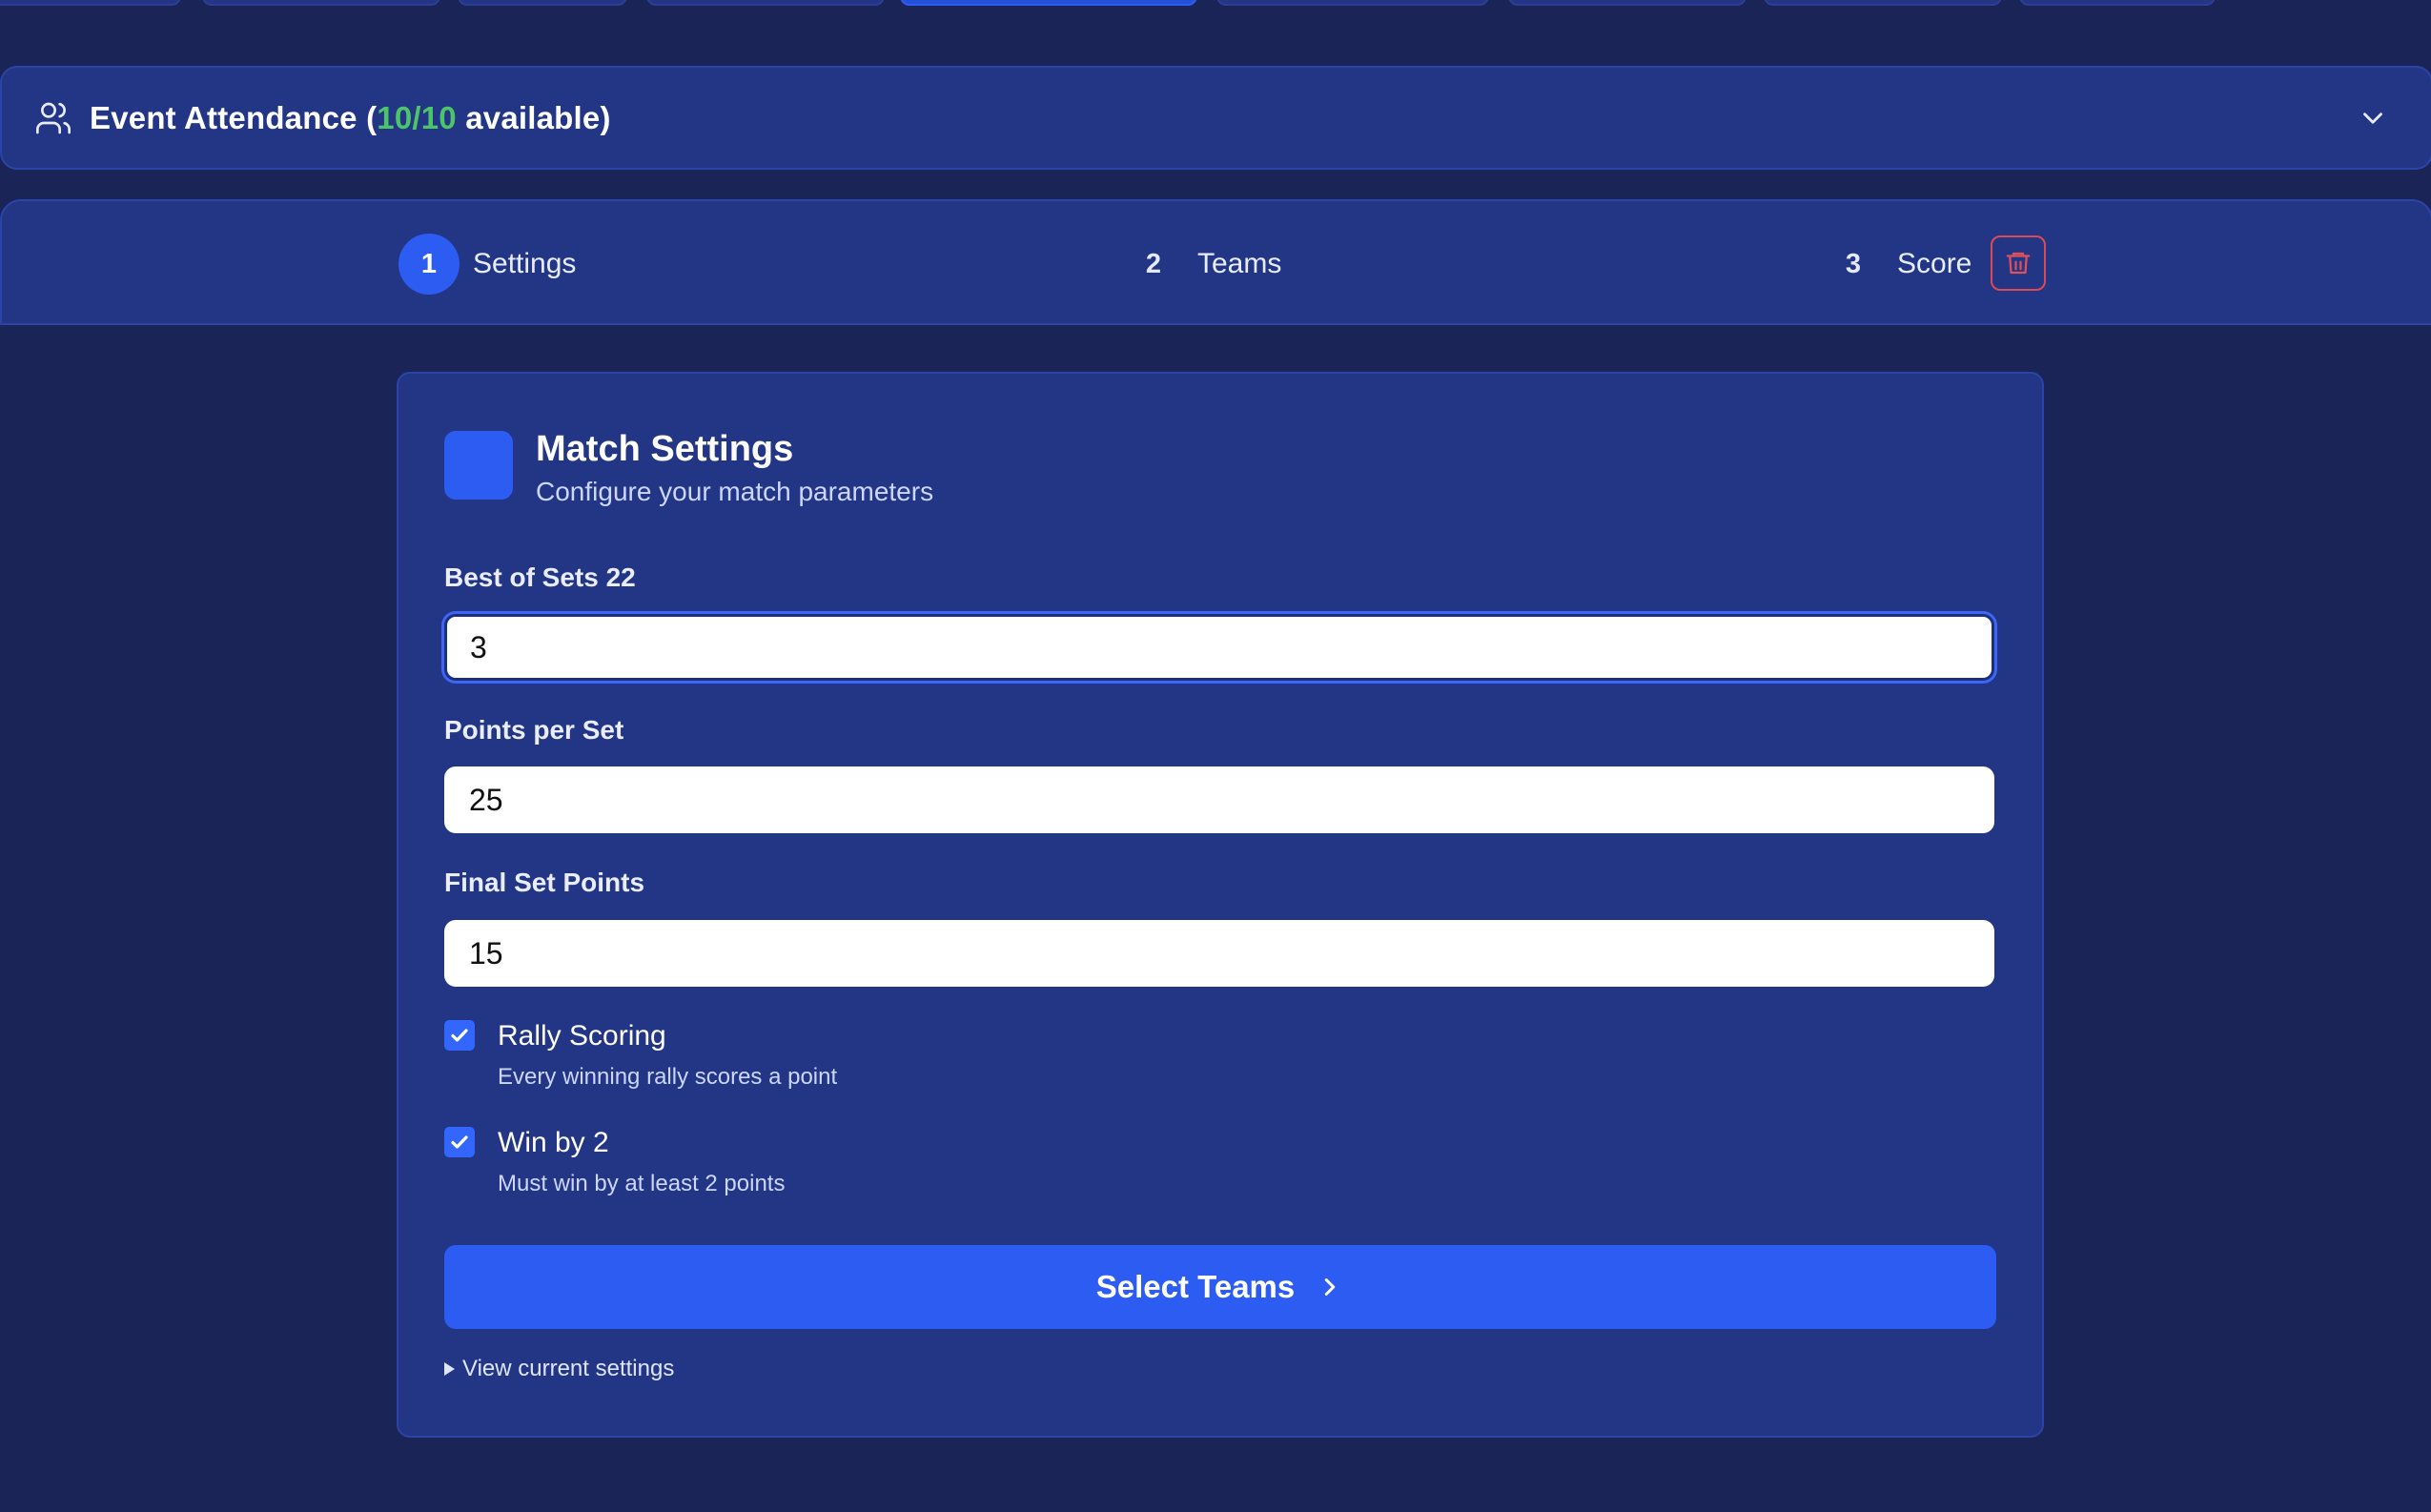 Image resolution: width=2431 pixels, height=1512 pixels. I want to click on best-of-sets-input, so click(1219, 647).